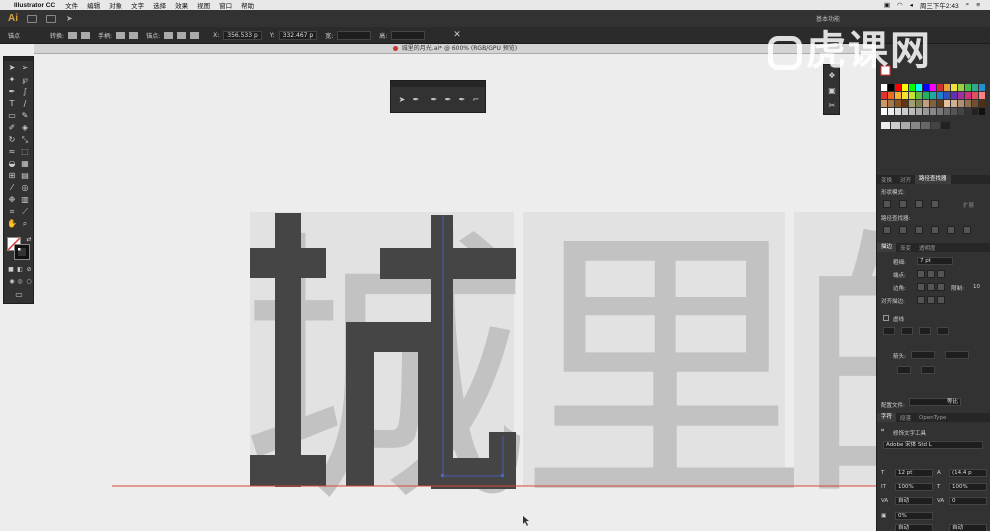 Image resolution: width=990 pixels, height=531 pixels. Describe the element at coordinates (921, 287) in the screenshot. I see `miter-join-button` at that location.